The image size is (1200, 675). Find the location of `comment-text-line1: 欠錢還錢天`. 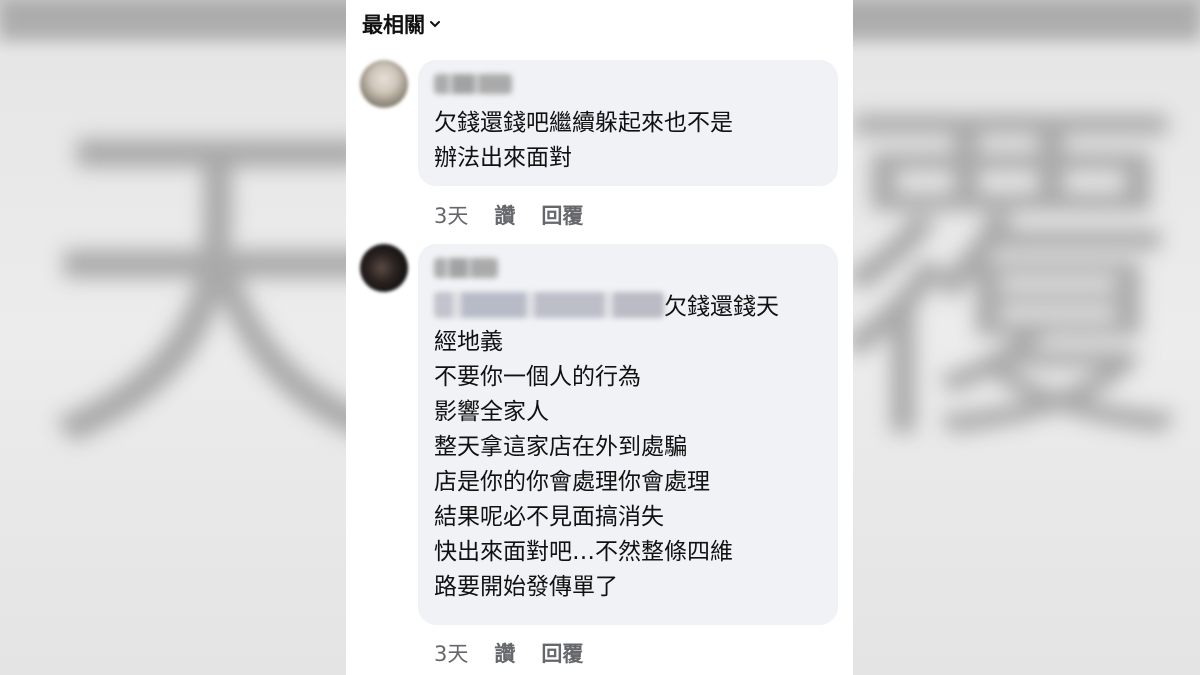

comment-text-line1: 欠錢還錢天 is located at coordinates (721, 307).